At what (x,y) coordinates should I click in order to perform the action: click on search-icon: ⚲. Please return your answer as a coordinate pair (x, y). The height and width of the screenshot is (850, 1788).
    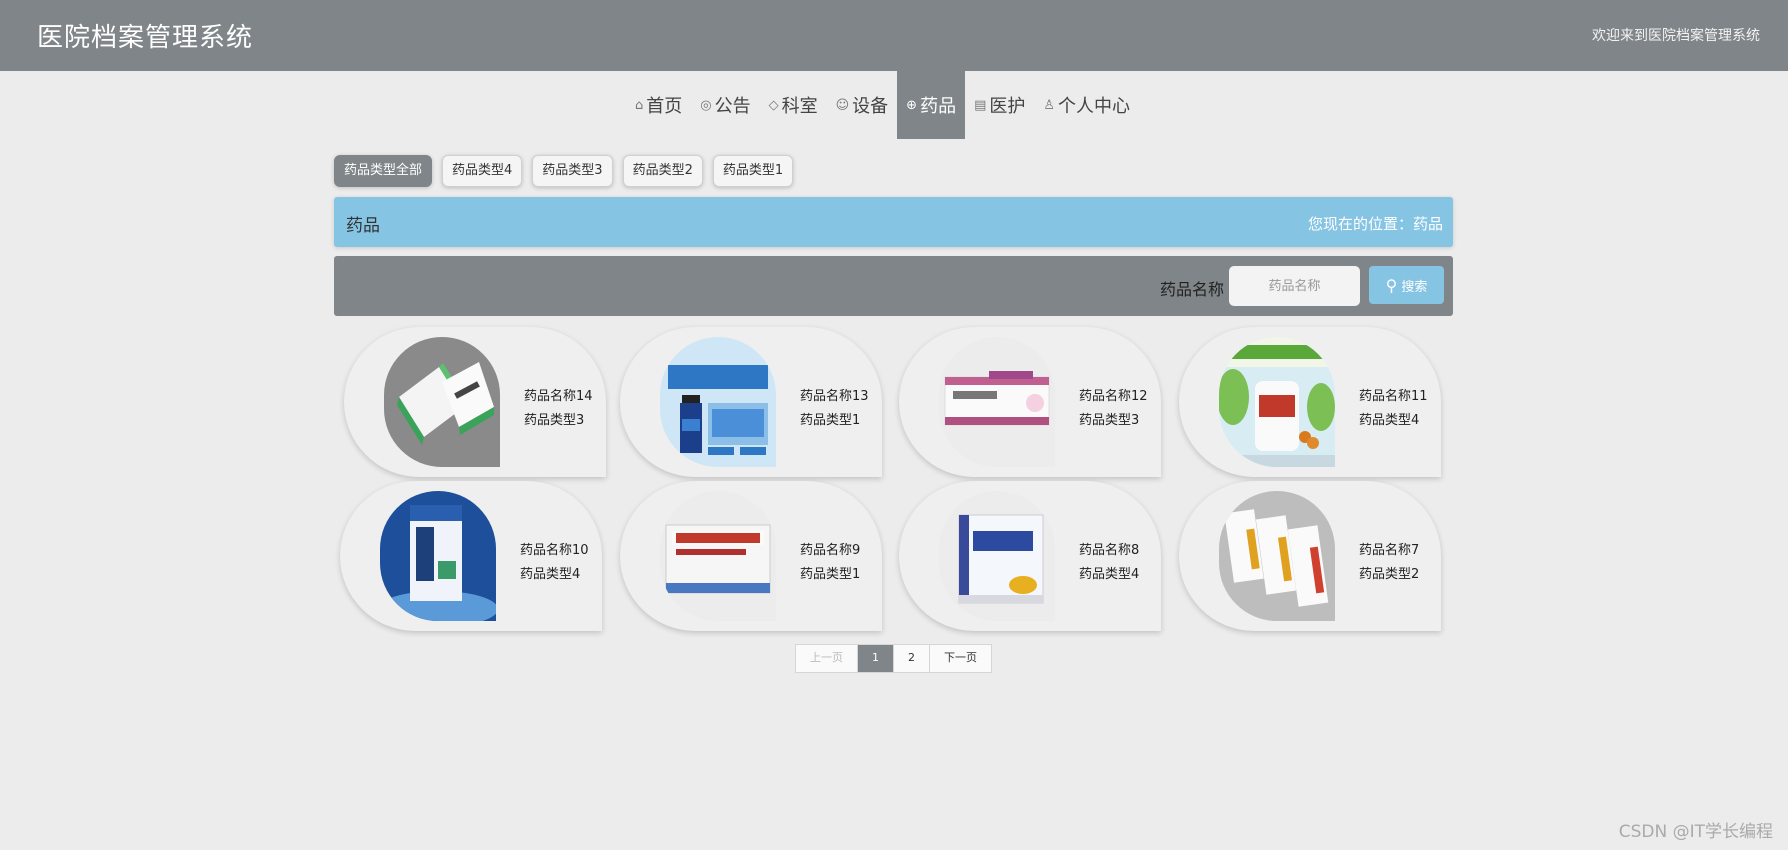
    Looking at the image, I should click on (1391, 285).